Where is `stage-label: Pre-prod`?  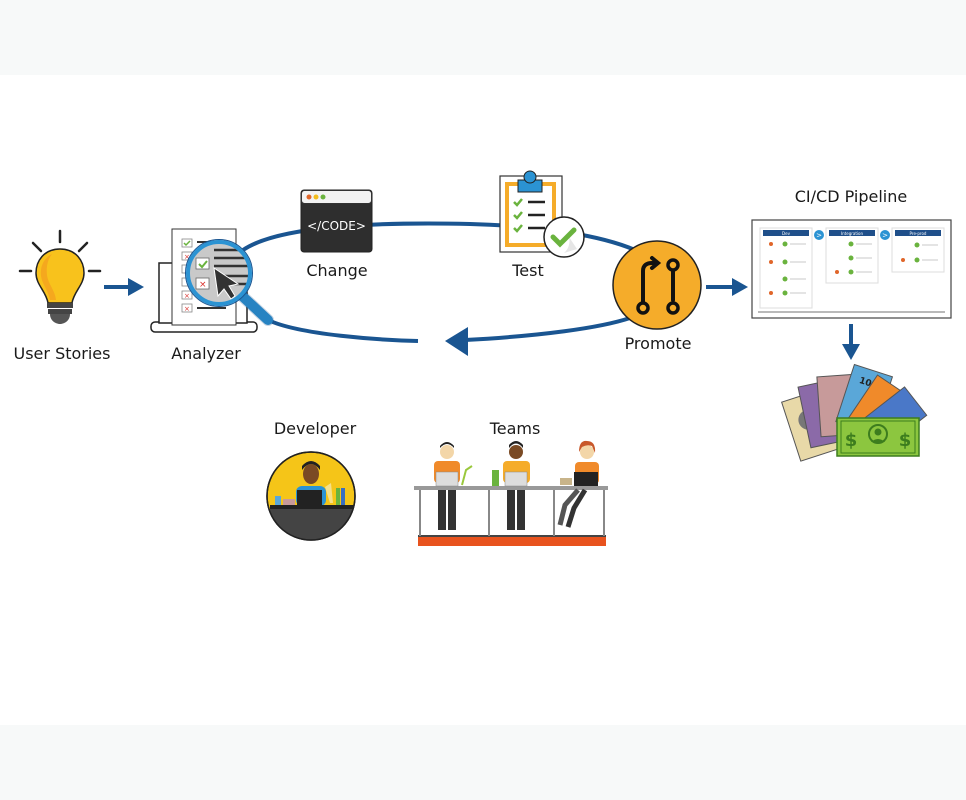
stage-label: Pre-prod is located at coordinates (918, 233).